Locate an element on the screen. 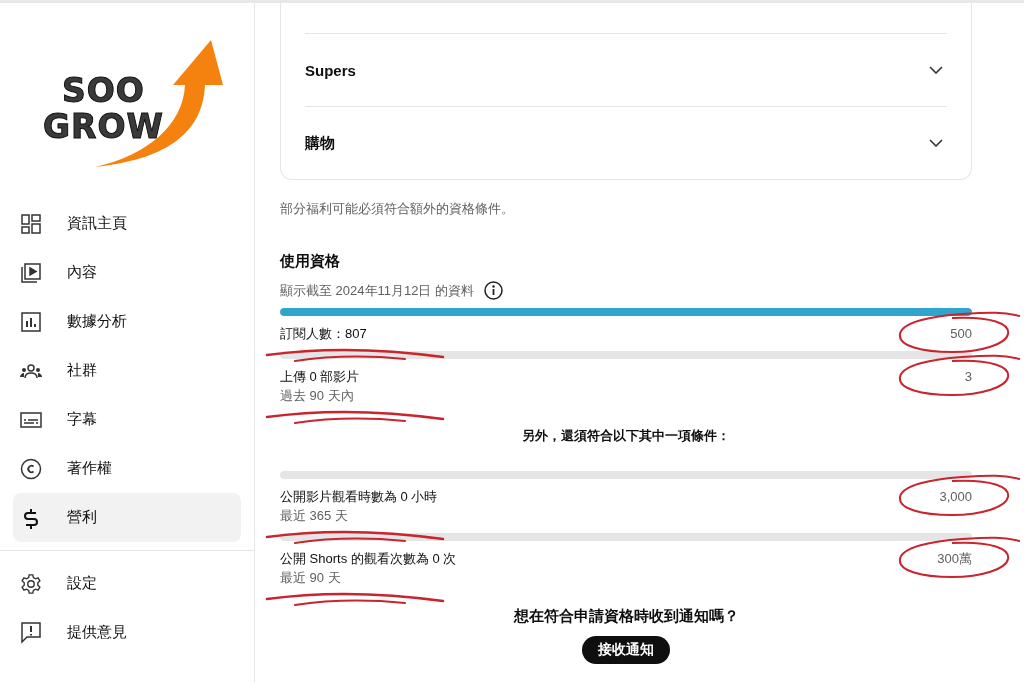  target-value: 3 is located at coordinates (968, 376).